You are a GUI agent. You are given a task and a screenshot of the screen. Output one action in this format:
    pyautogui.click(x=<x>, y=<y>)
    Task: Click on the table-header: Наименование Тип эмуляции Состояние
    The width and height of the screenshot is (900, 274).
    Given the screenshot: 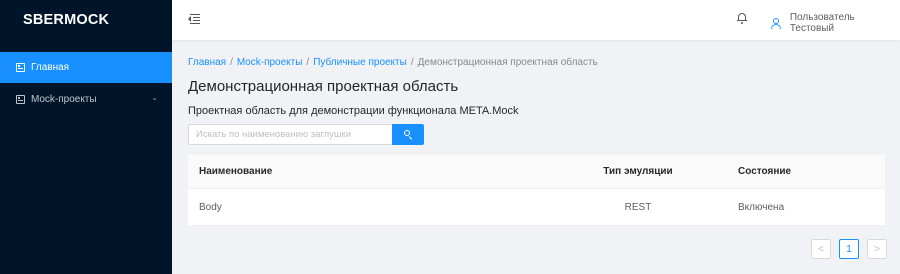 What is the action you would take?
    pyautogui.click(x=536, y=172)
    